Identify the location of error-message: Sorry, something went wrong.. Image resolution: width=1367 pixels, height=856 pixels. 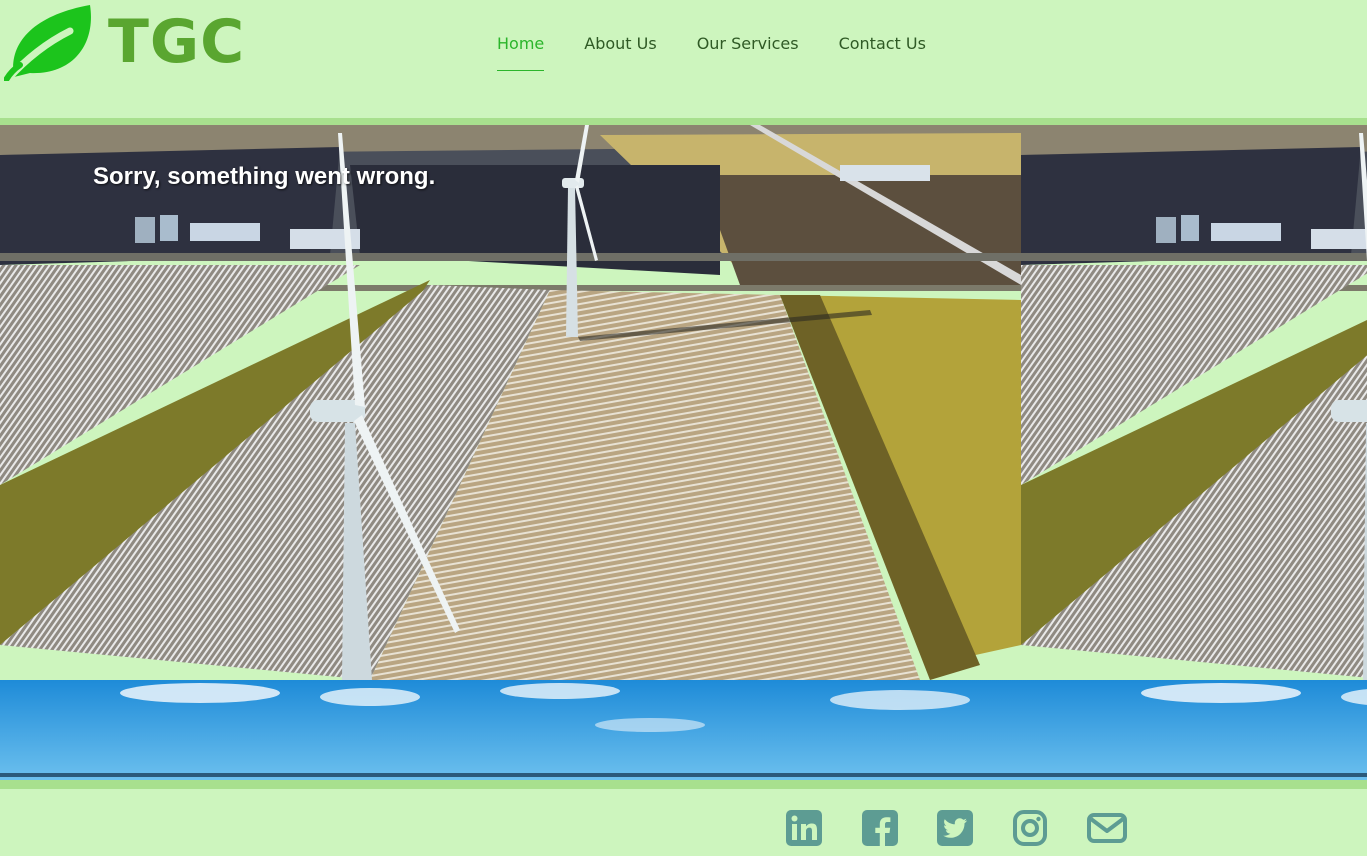
(264, 176).